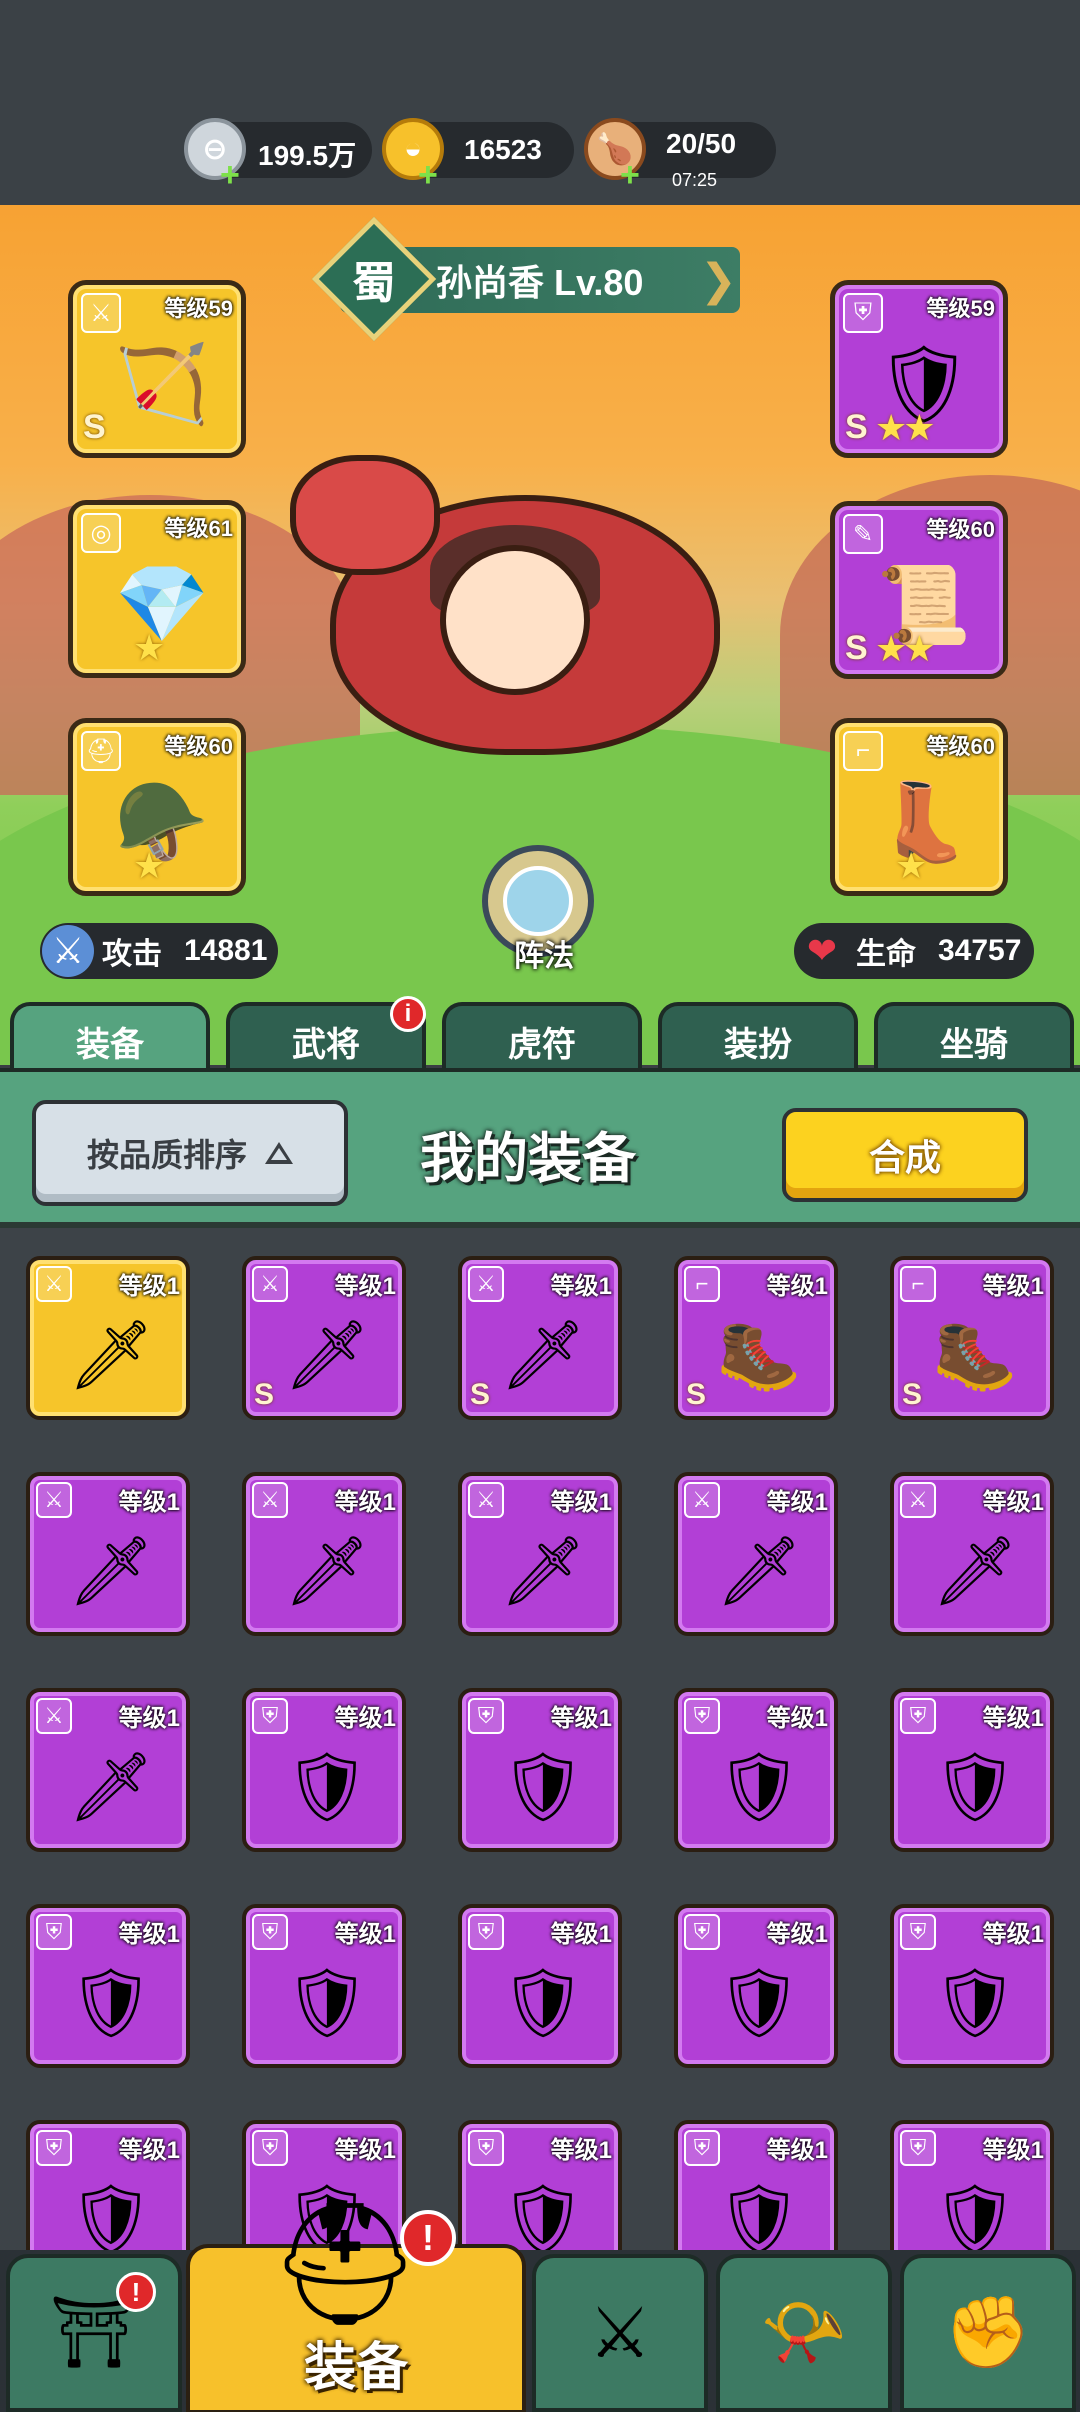 The height and width of the screenshot is (2412, 1080). I want to click on tab-tiger-tally: 虎符, so click(542, 1039).